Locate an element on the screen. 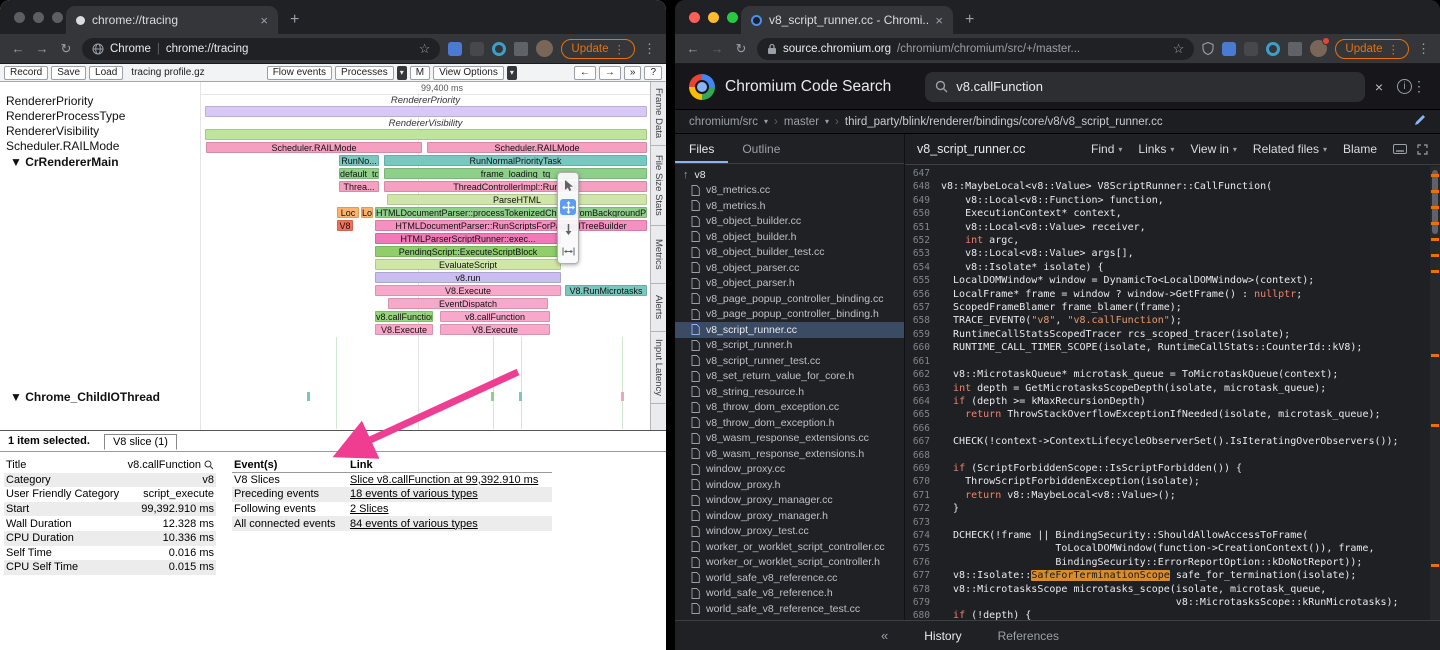 This screenshot has height=650, width=1440. metadata-button: M is located at coordinates (420, 72).